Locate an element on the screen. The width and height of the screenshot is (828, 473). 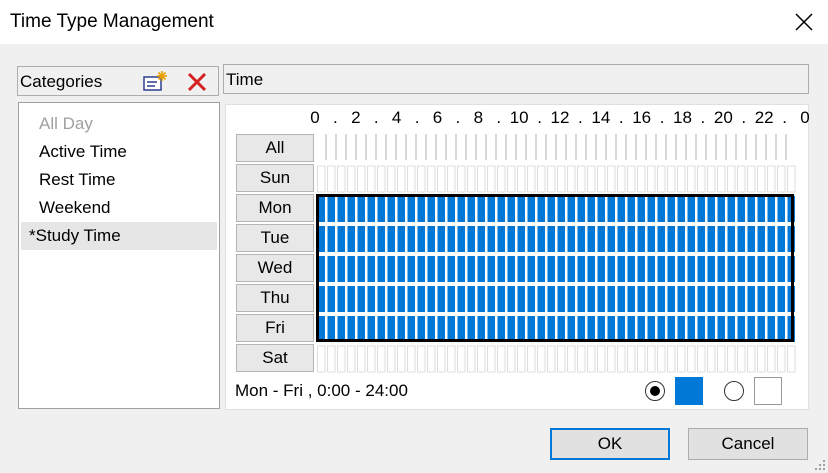
slot-row-tue is located at coordinates (556, 239).